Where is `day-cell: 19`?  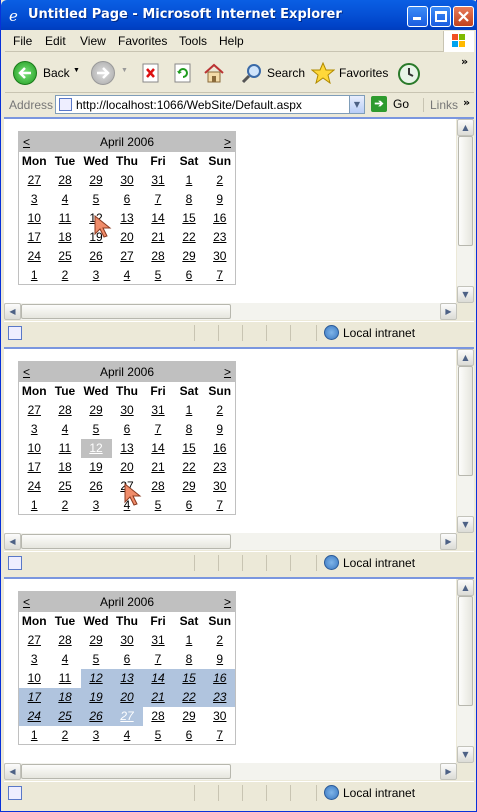
day-cell: 19 is located at coordinates (96, 697).